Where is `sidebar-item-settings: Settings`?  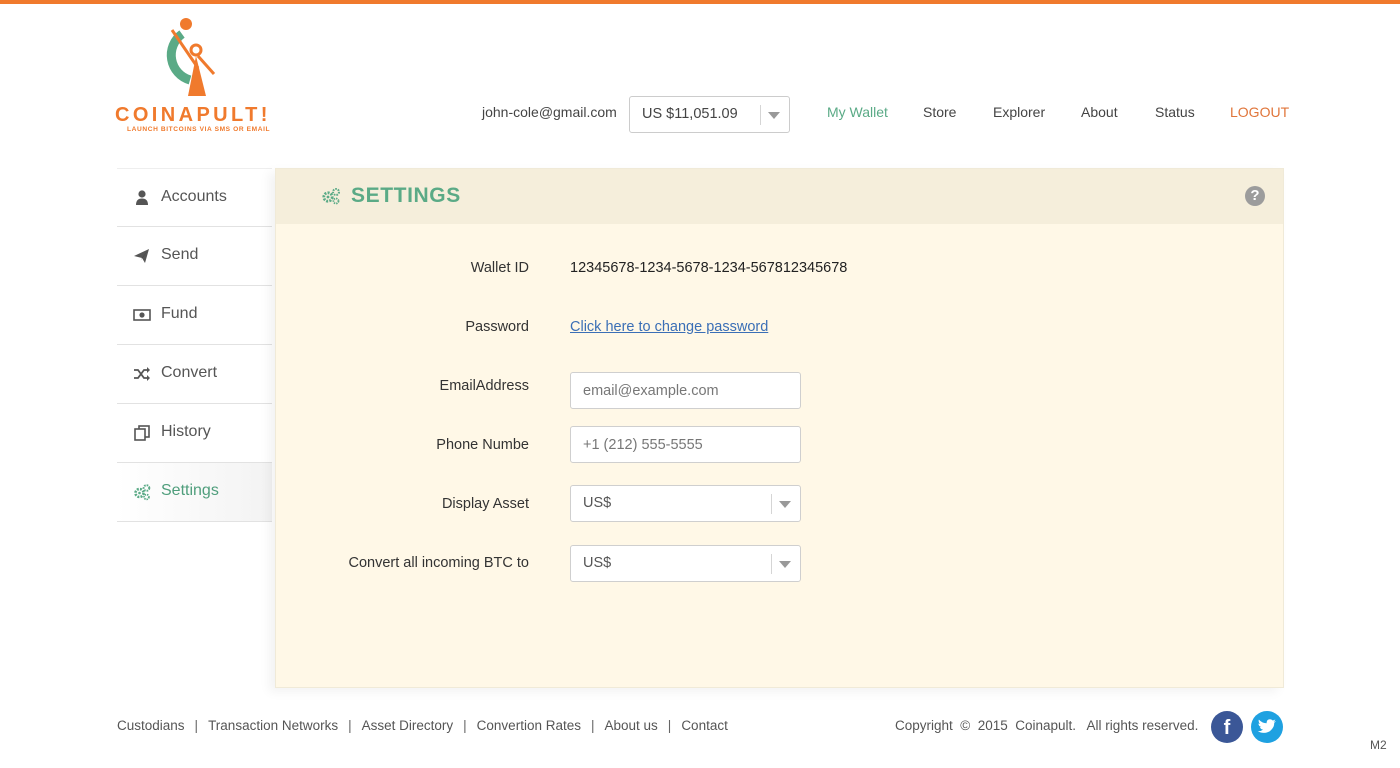
sidebar-item-settings: Settings is located at coordinates (194, 492).